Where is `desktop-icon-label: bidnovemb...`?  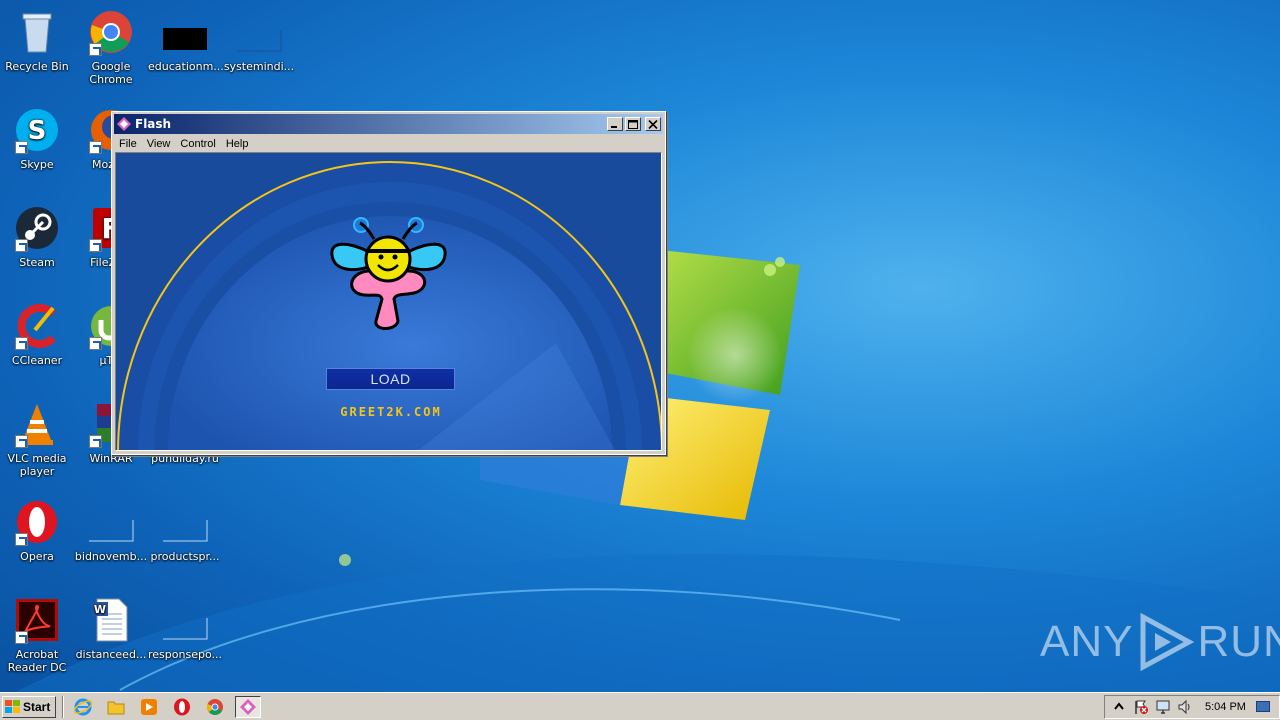
desktop-icon-label: bidnovemb... is located at coordinates (111, 556).